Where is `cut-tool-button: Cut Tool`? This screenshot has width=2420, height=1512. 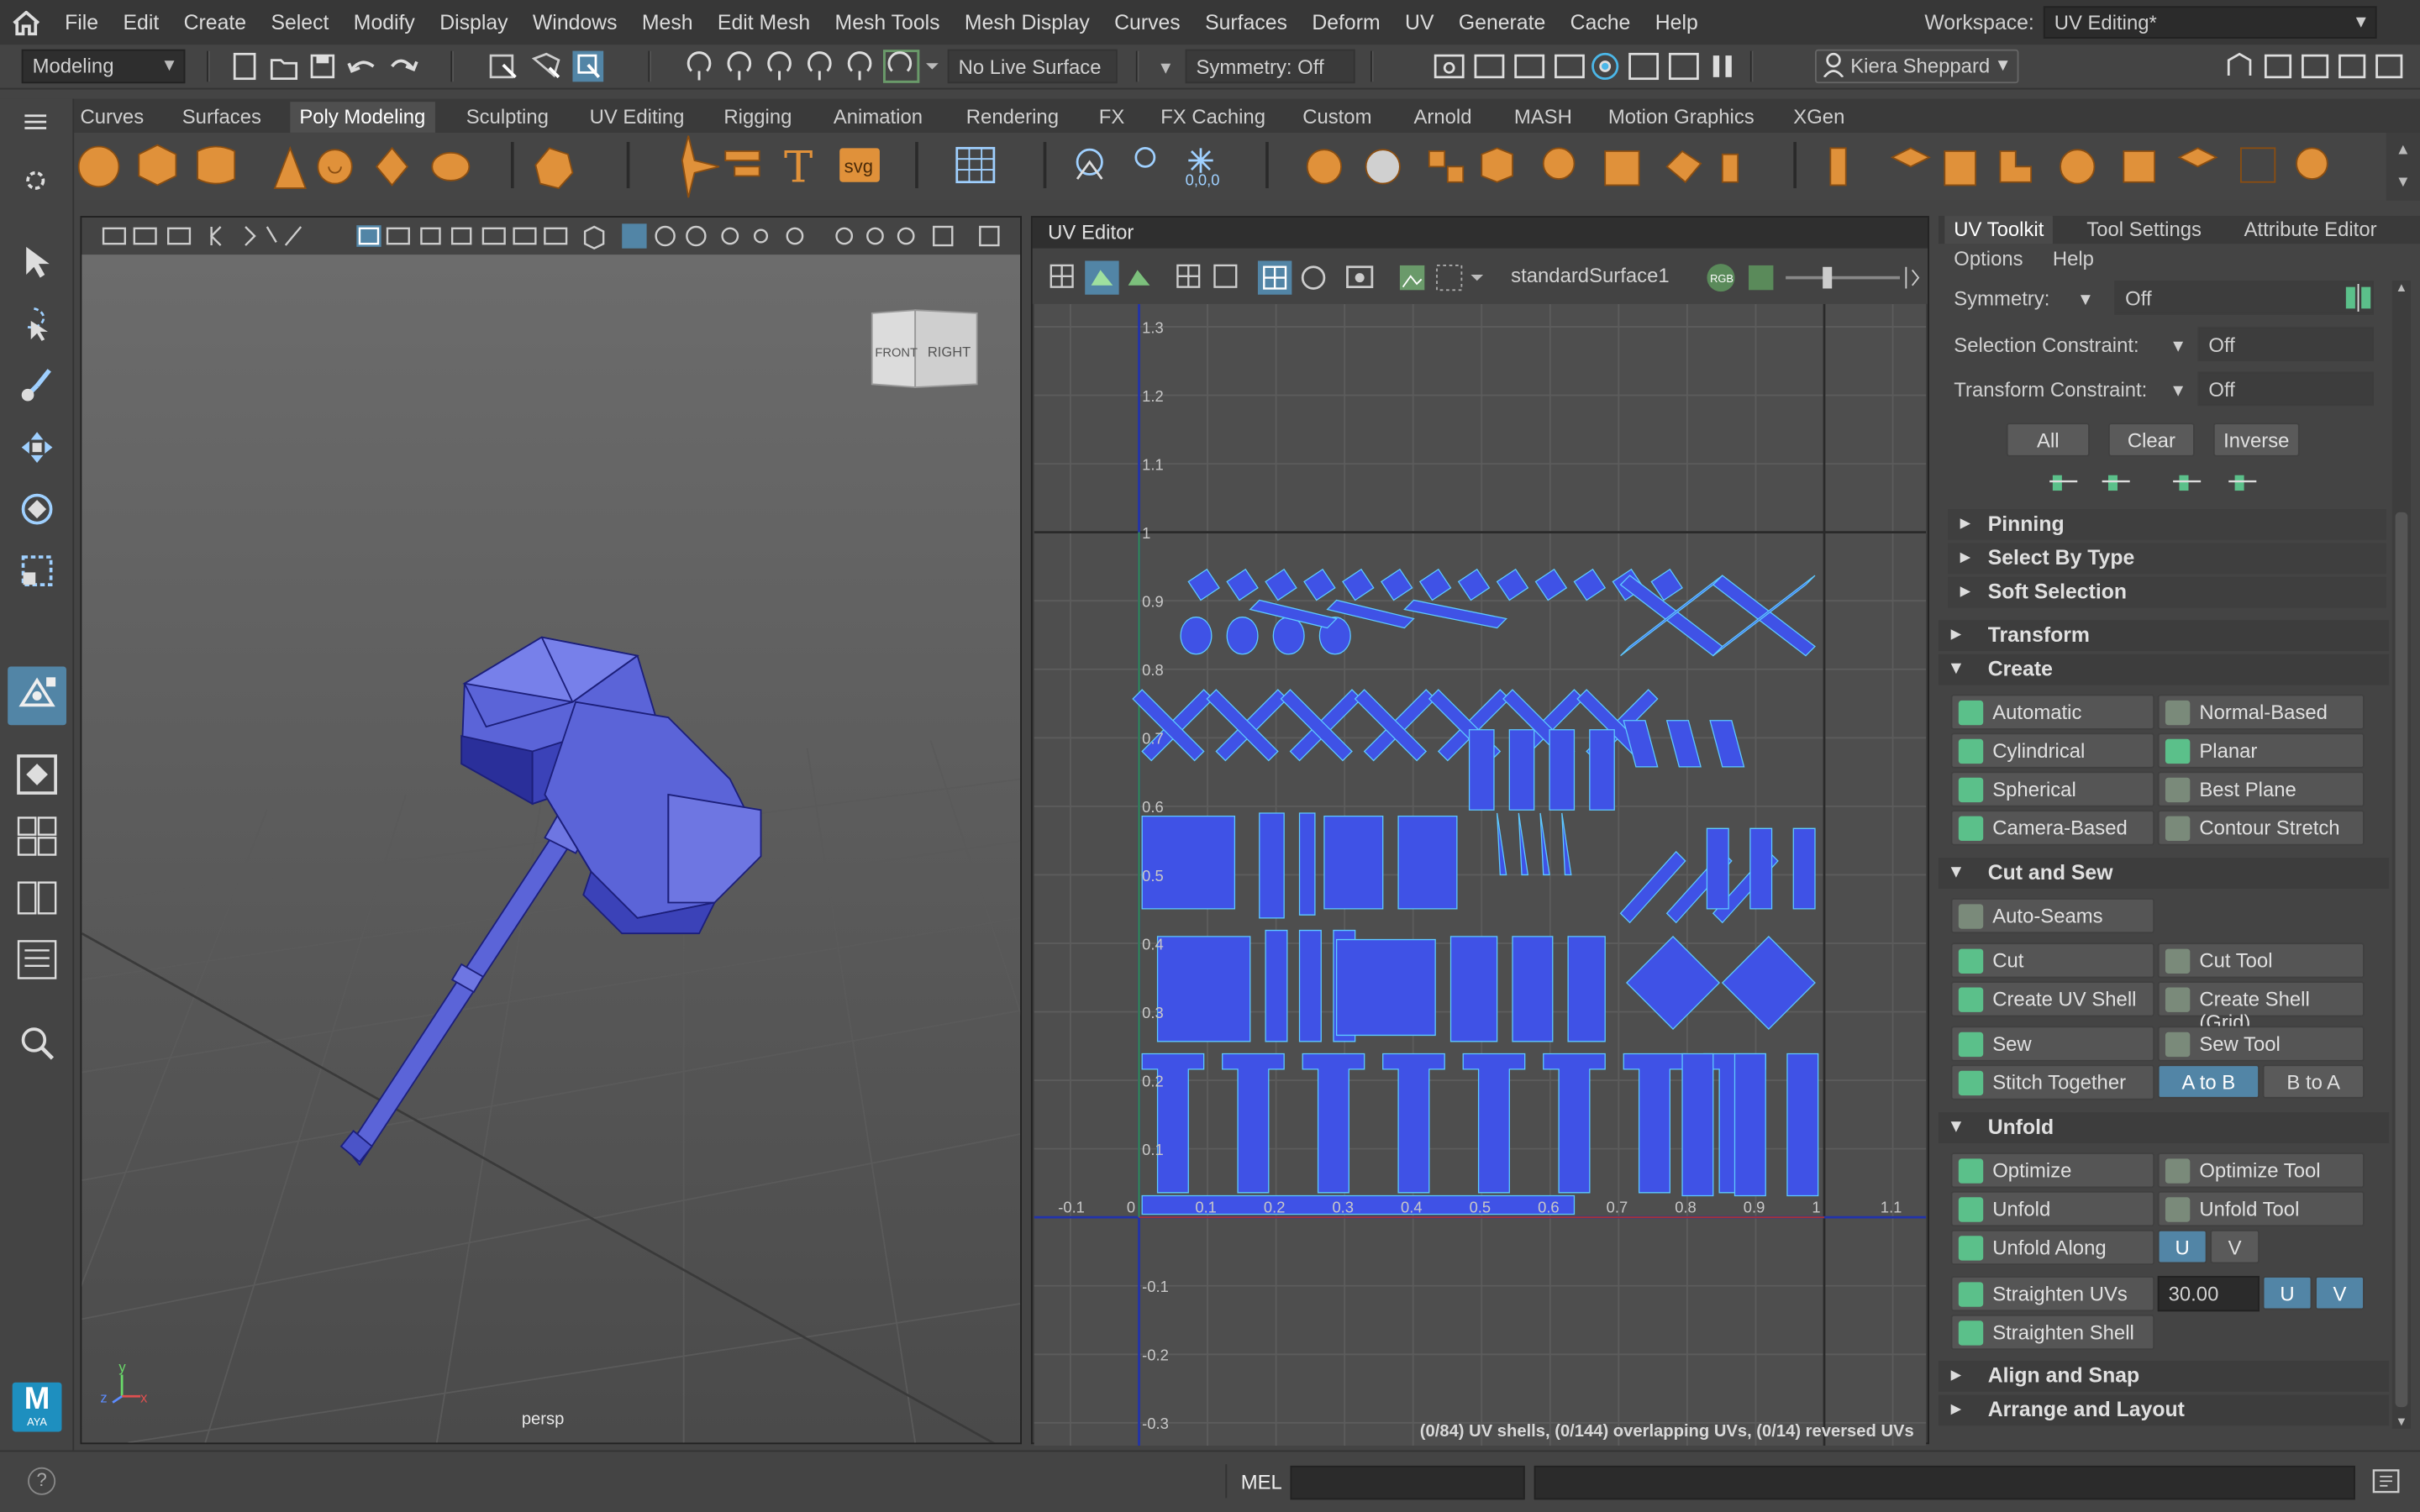 cut-tool-button: Cut Tool is located at coordinates (2261, 960).